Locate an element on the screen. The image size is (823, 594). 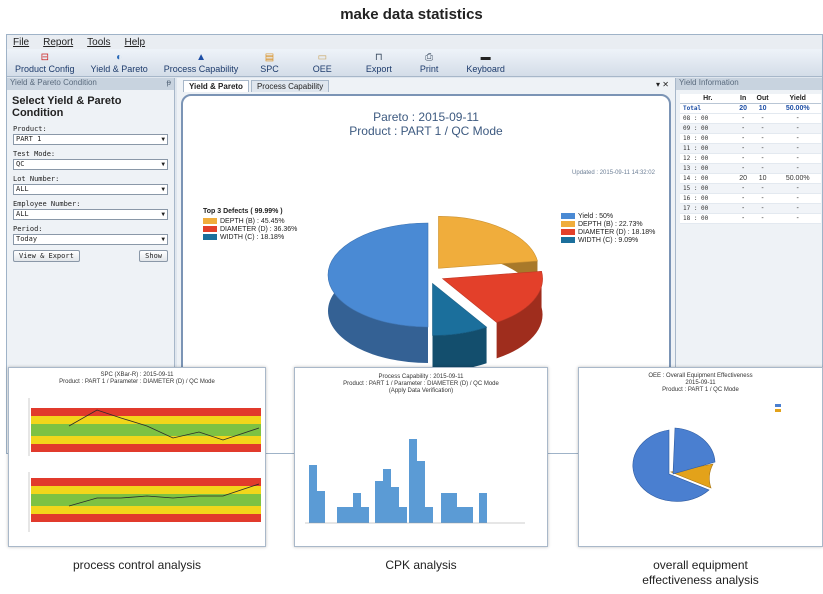
oee-button: ▭ OEE is located at coordinates (322, 64).